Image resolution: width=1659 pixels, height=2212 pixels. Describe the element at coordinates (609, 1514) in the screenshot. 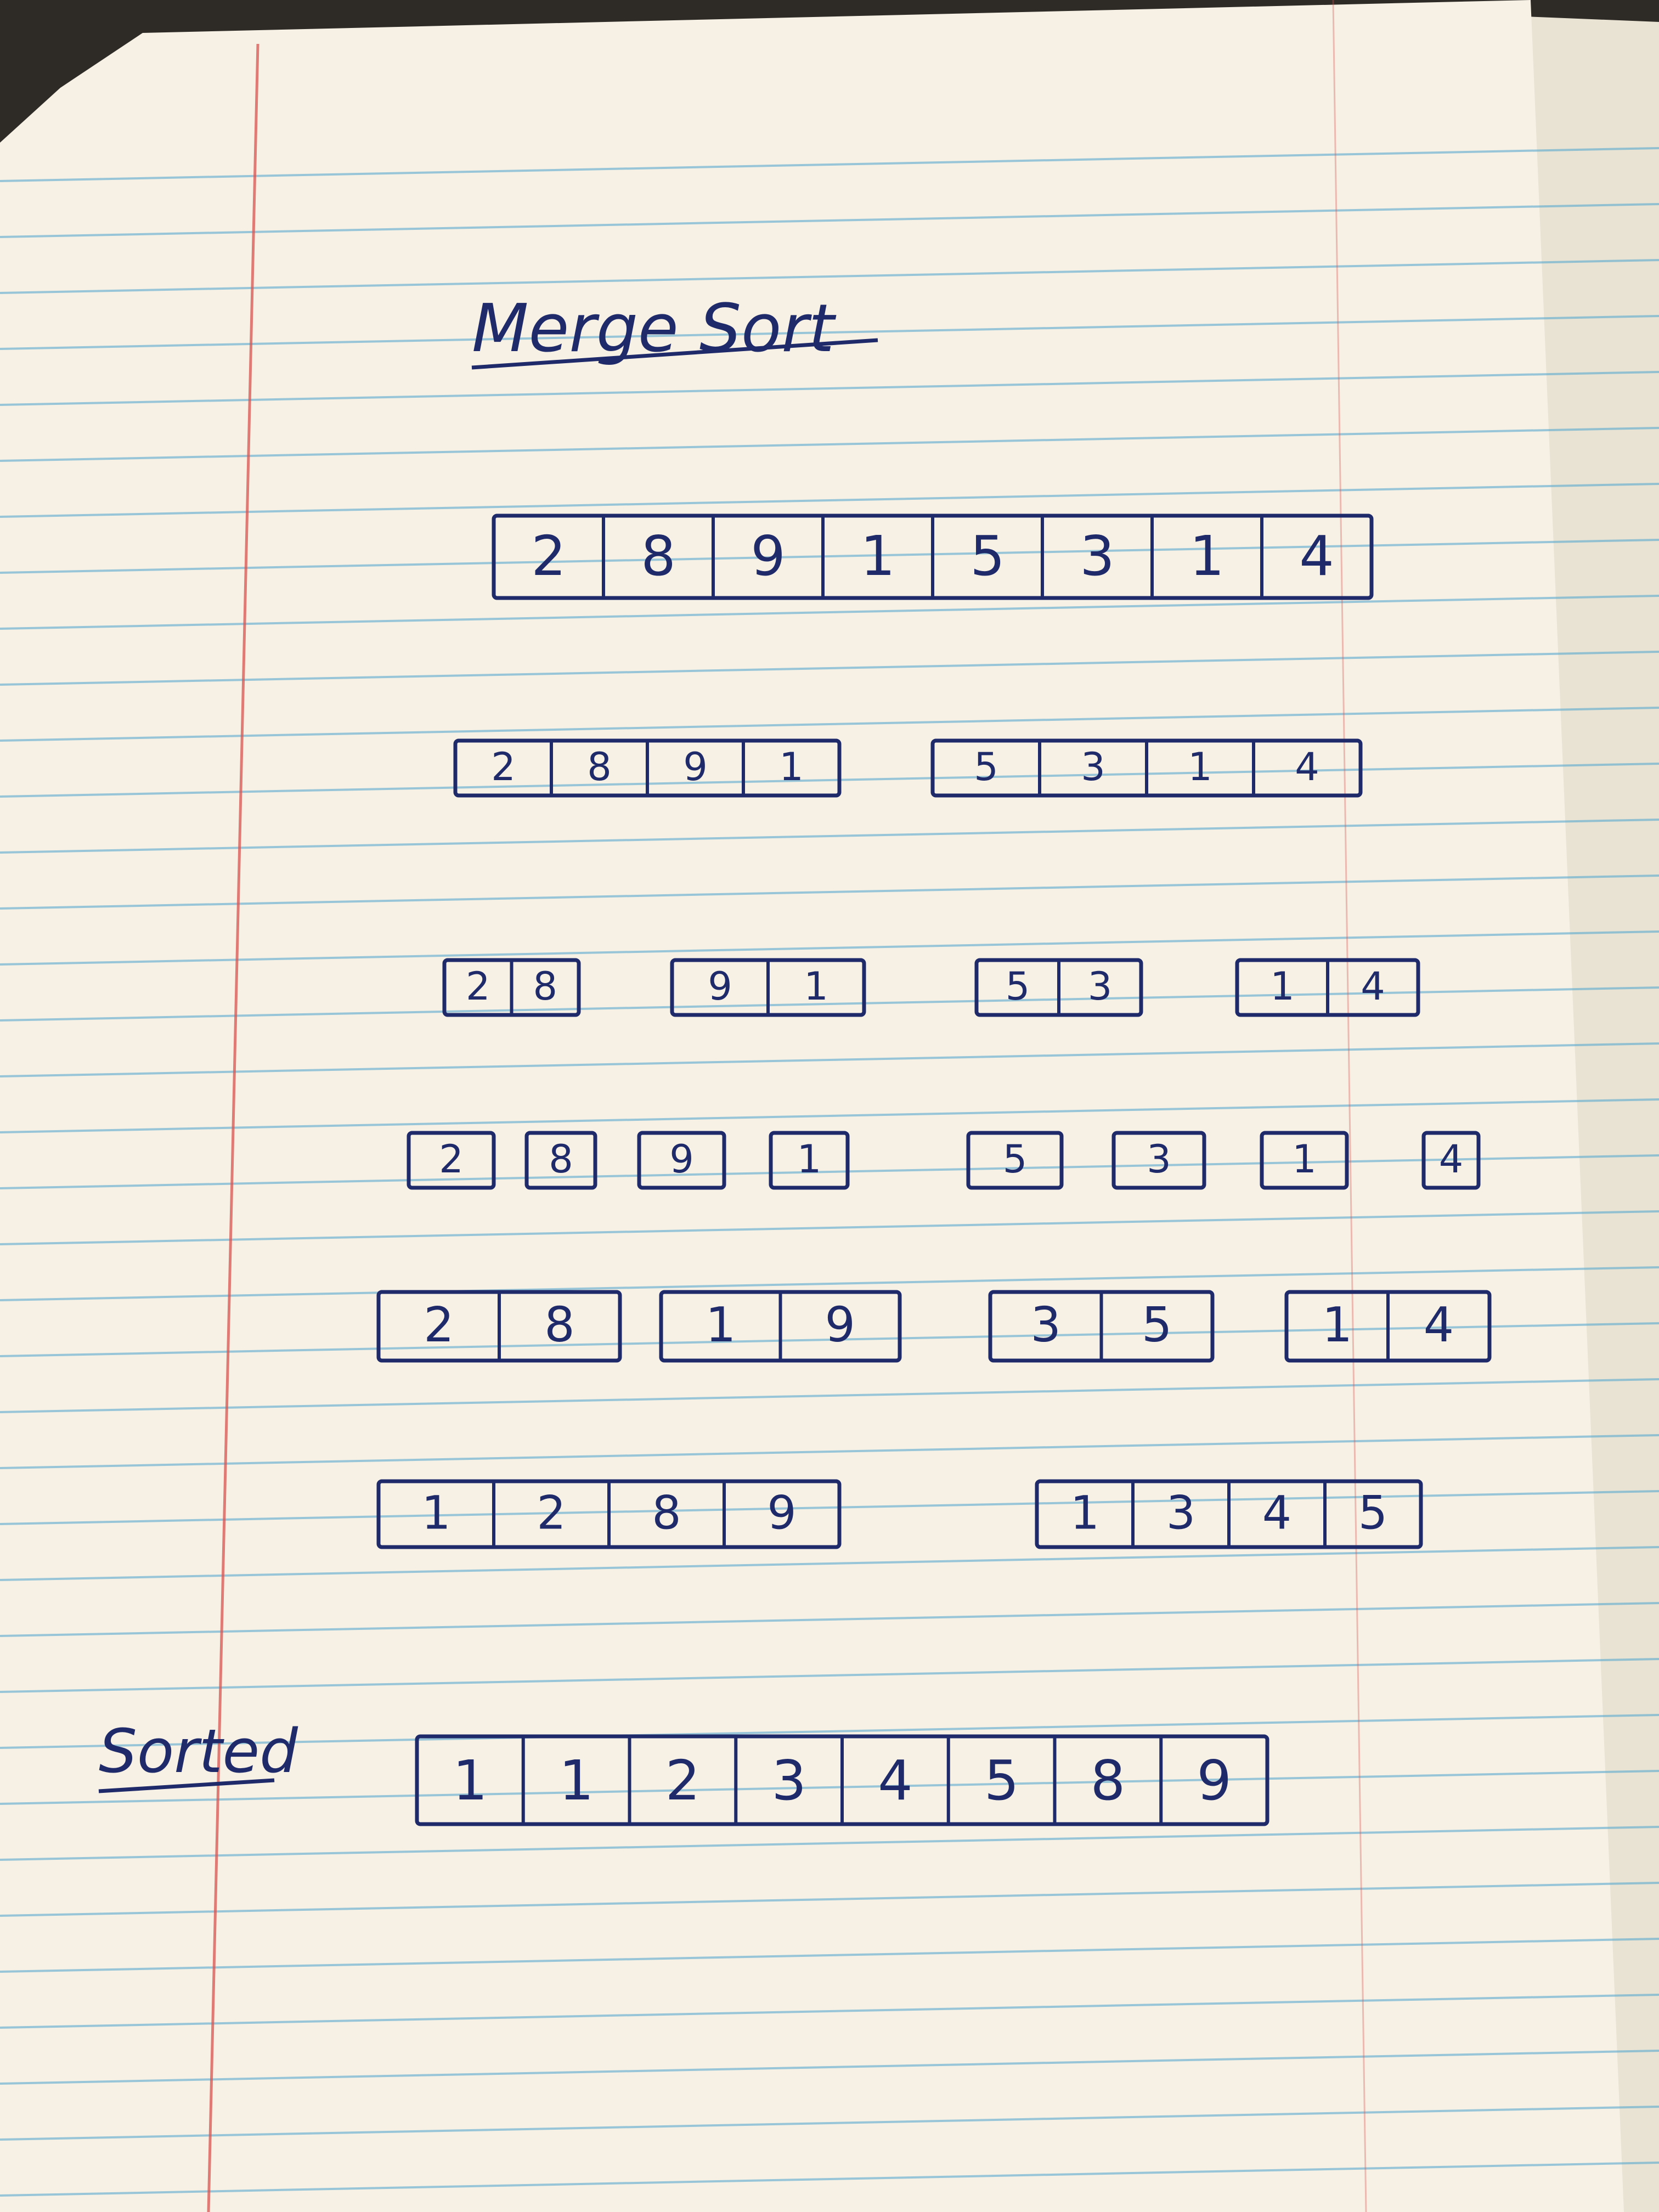

I see `array-group: 1 2 8 9` at that location.